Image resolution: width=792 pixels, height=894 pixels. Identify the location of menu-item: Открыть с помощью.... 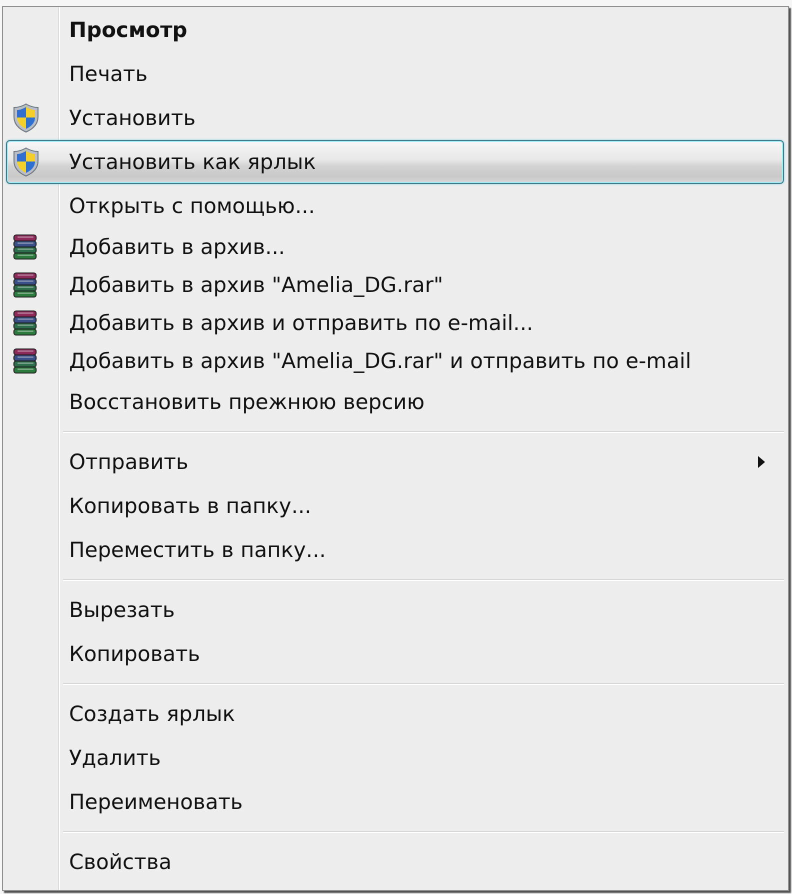
(395, 206).